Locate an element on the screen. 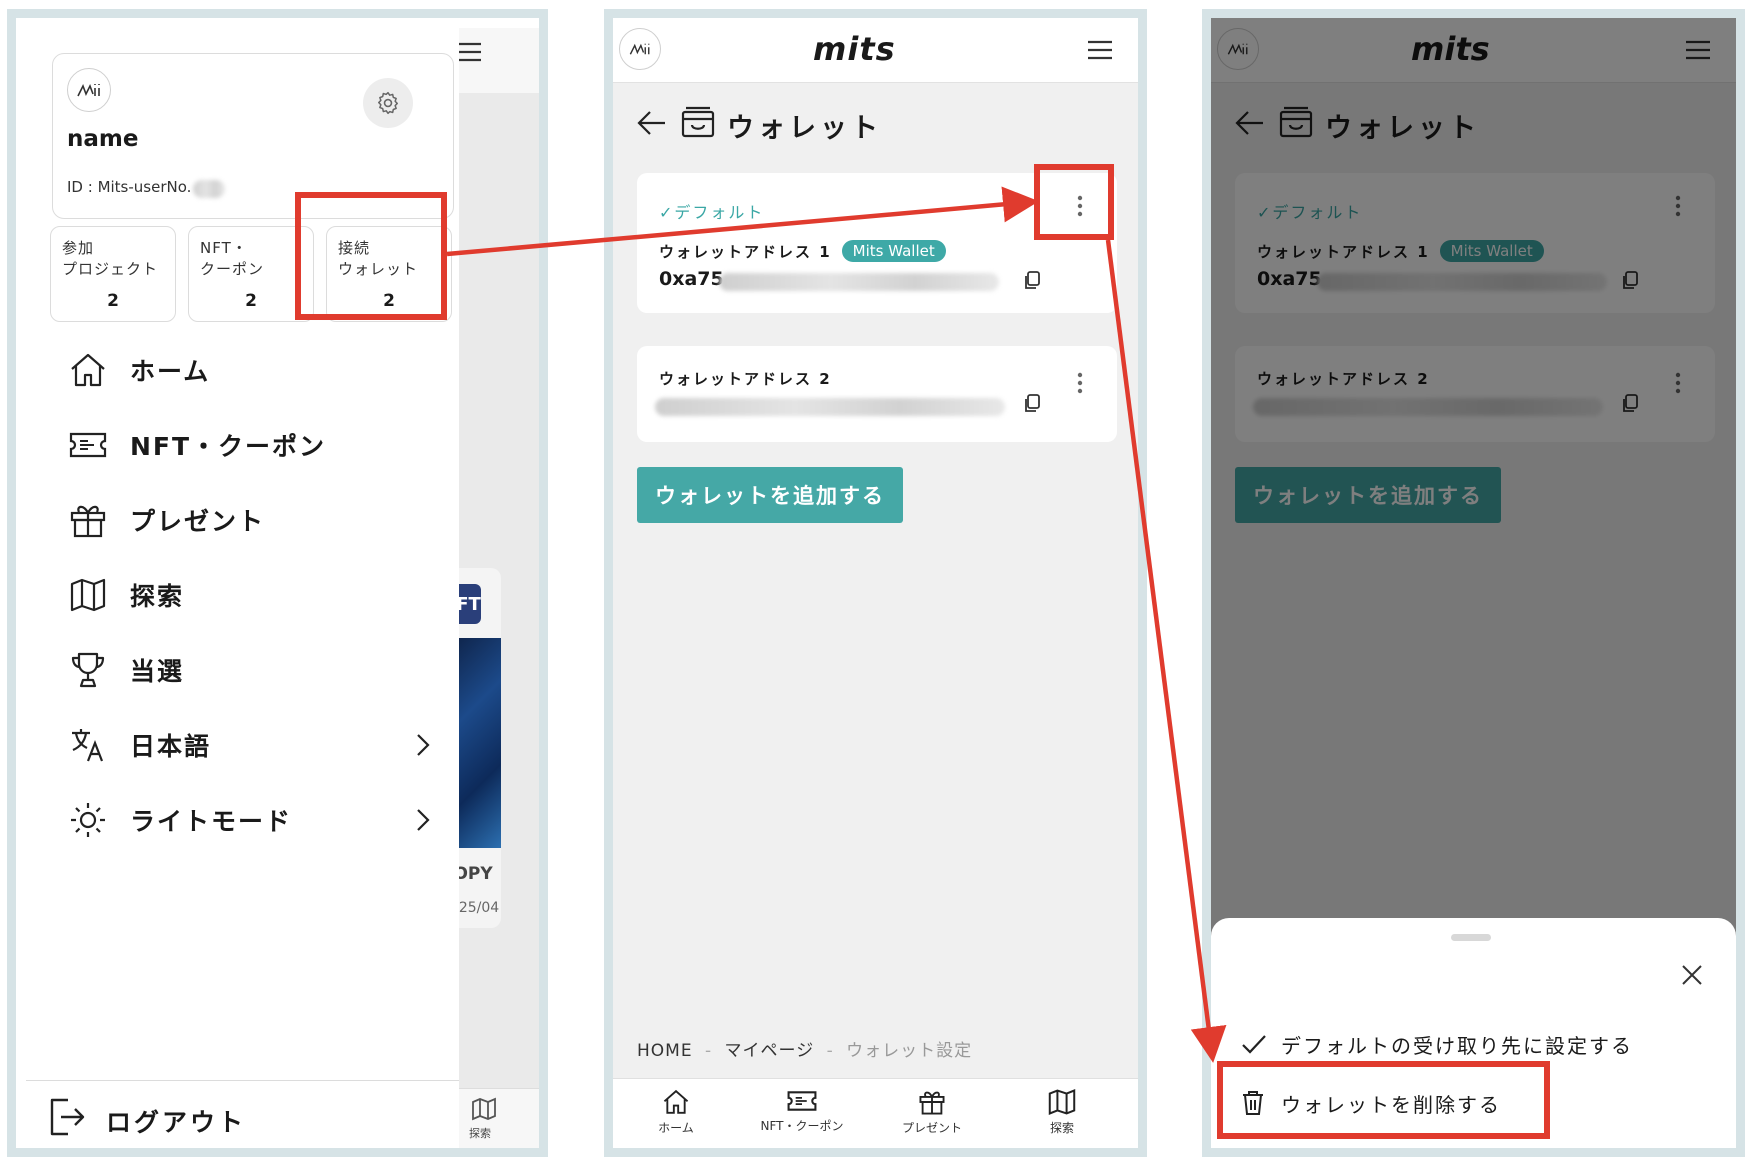 The height and width of the screenshot is (1162, 1750). arrow-to-delete-option is located at coordinates (1166, 651).